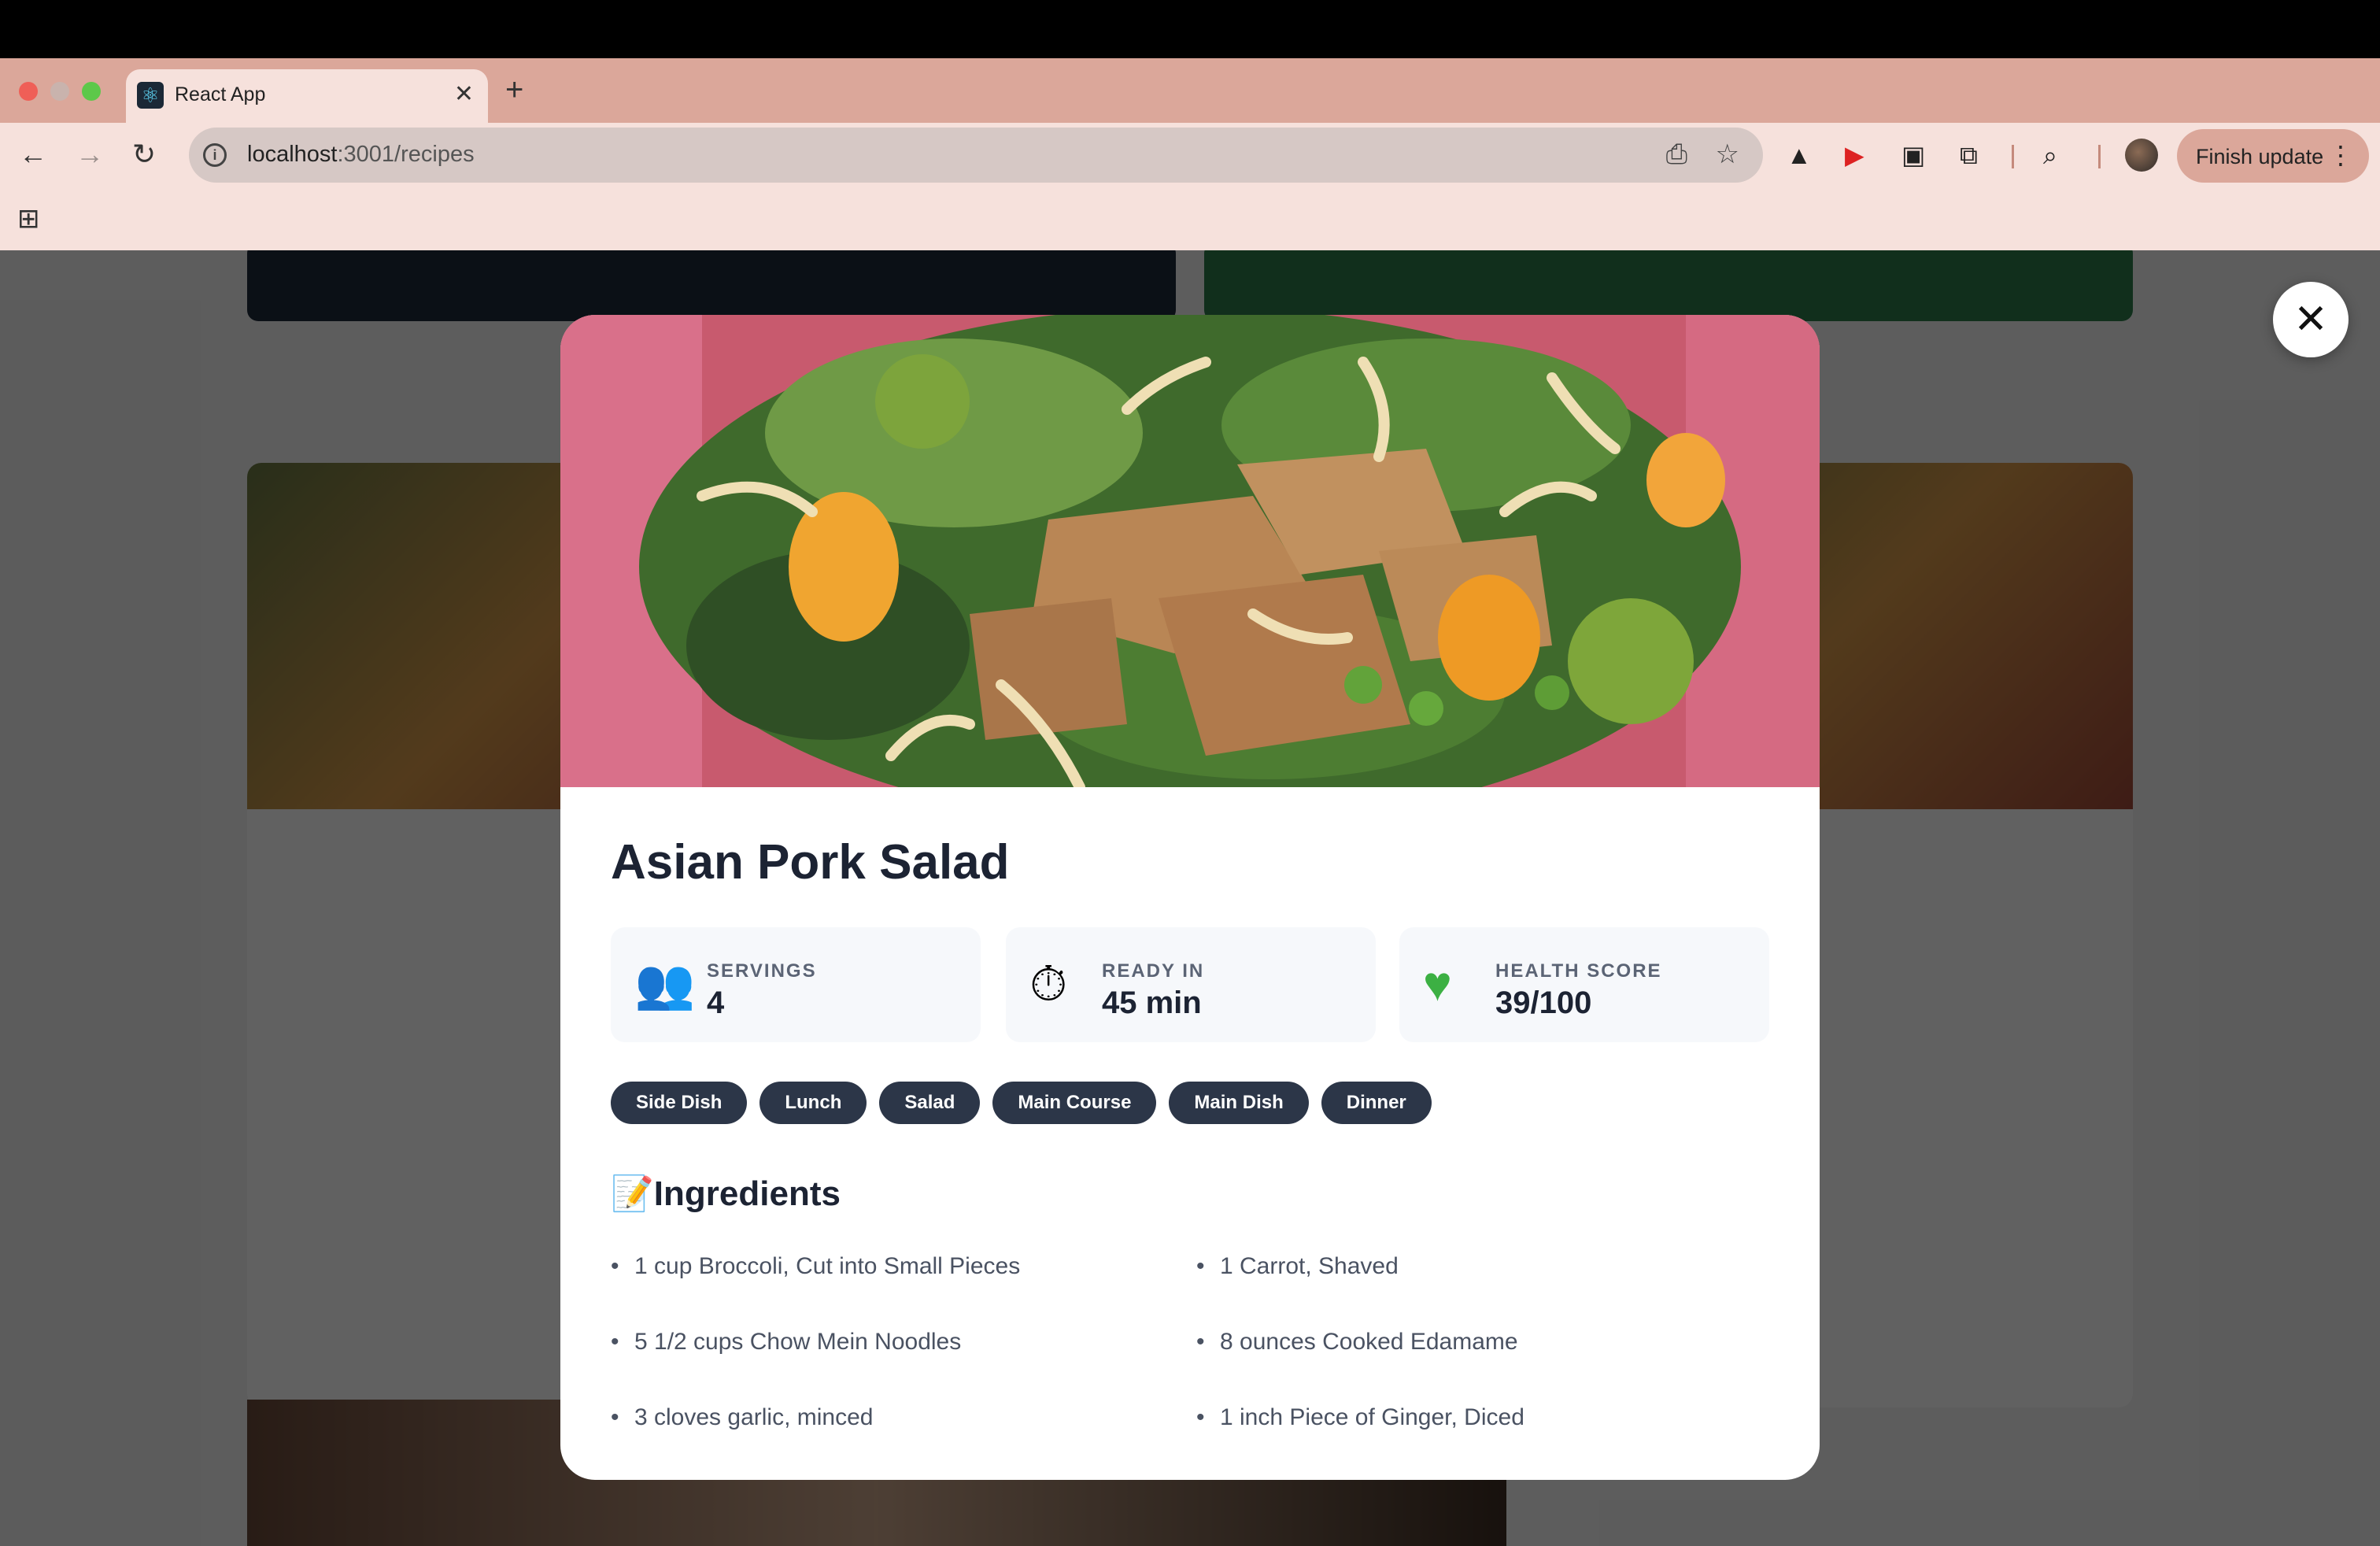  What do you see at coordinates (307, 96) in the screenshot?
I see `browser-tab-active: ⚛ React App ✕` at bounding box center [307, 96].